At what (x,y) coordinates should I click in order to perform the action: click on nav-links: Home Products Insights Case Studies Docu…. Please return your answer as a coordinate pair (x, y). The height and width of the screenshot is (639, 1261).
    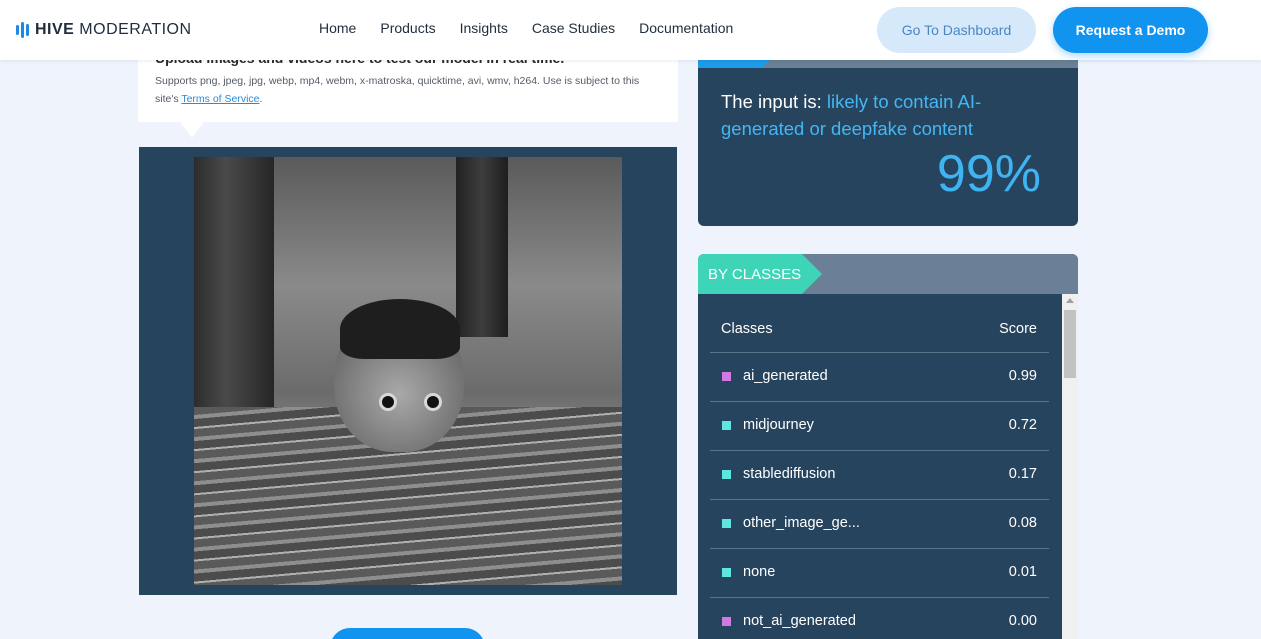
    Looking at the image, I should click on (538, 28).